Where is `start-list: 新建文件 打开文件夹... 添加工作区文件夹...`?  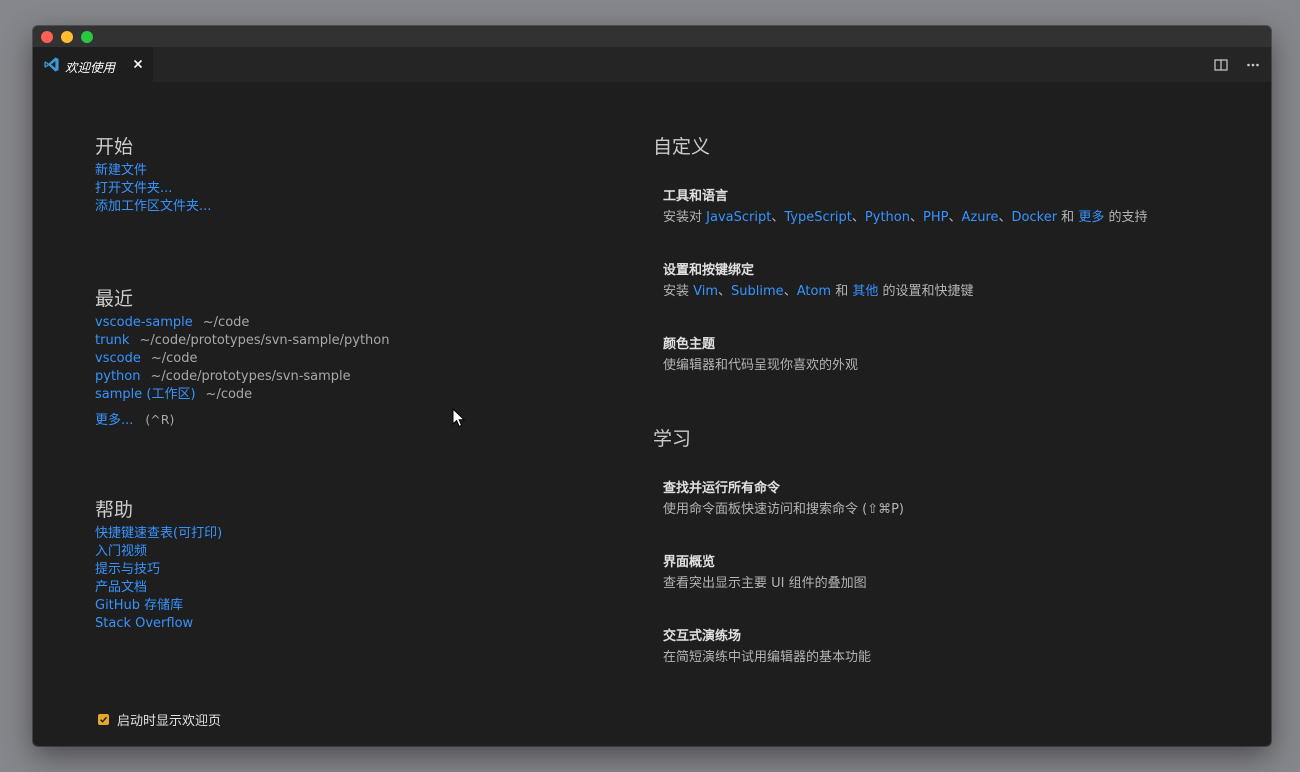
start-list: 新建文件 打开文件夹... 添加工作区文件夹... is located at coordinates (153, 189).